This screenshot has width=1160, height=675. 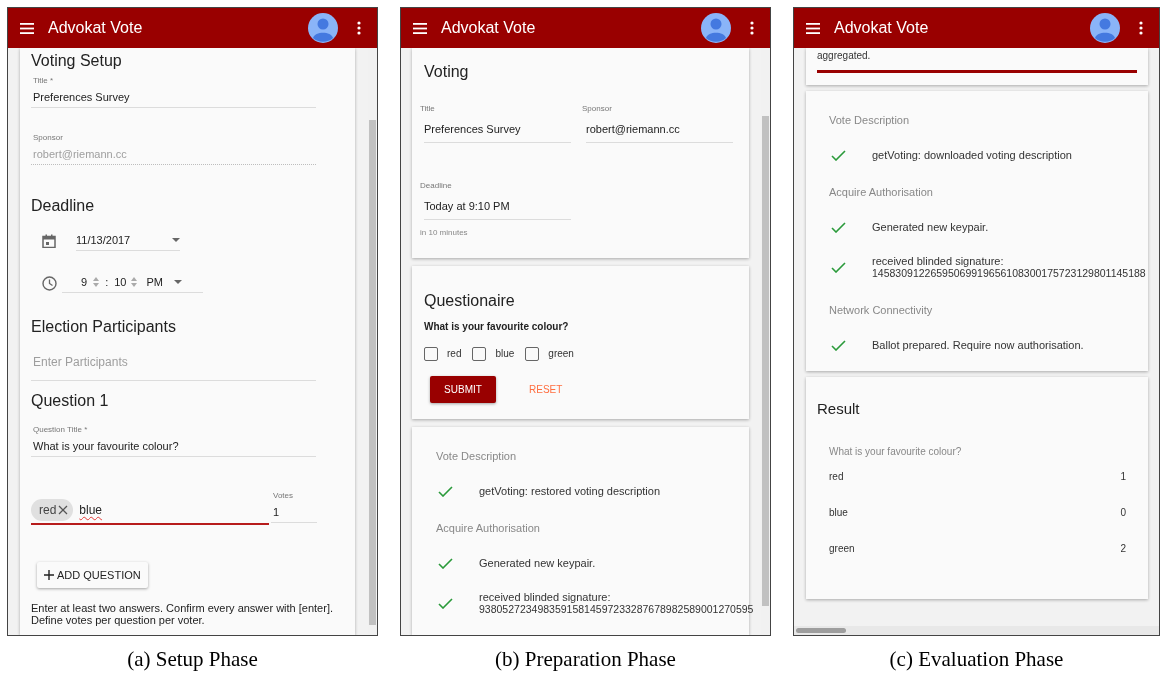 I want to click on section-heading: Result, so click(x=839, y=409).